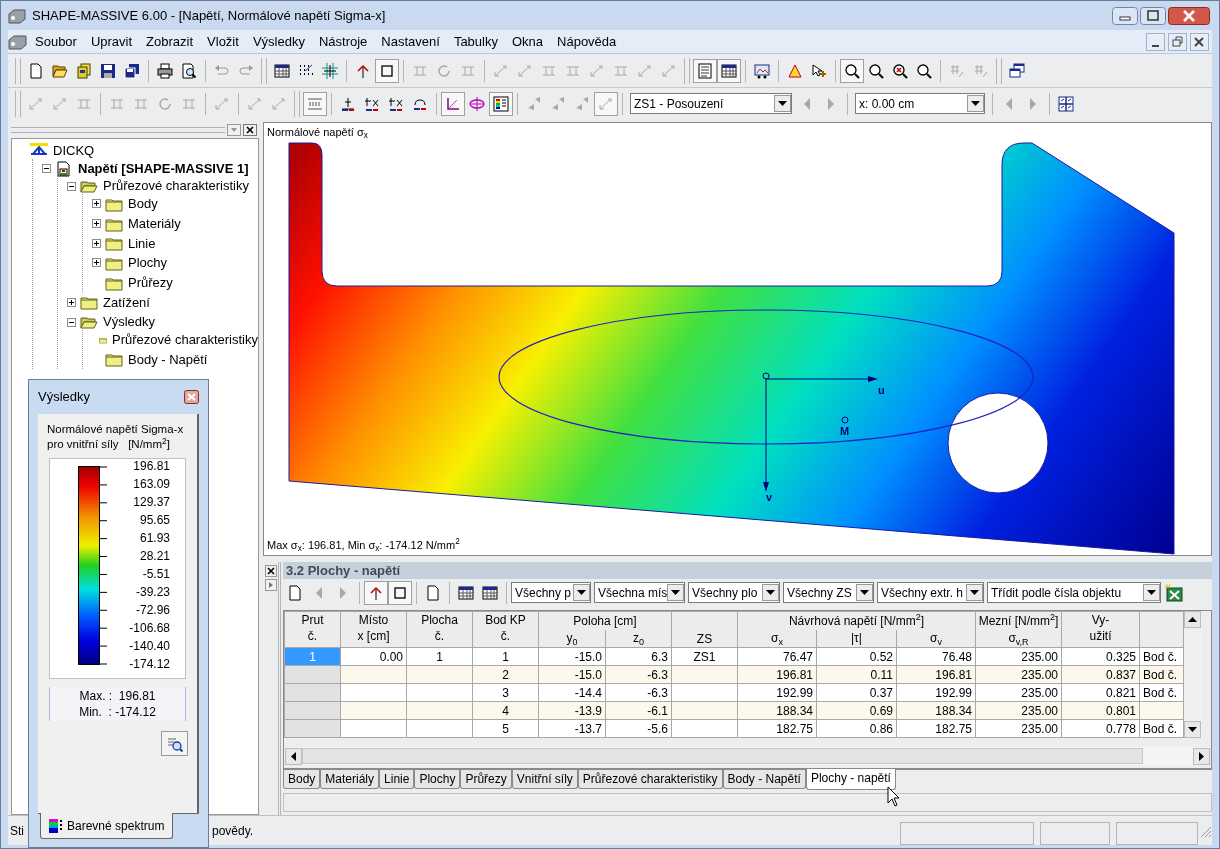 The width and height of the screenshot is (1220, 849). I want to click on menu-item: Vložit, so click(223, 41).